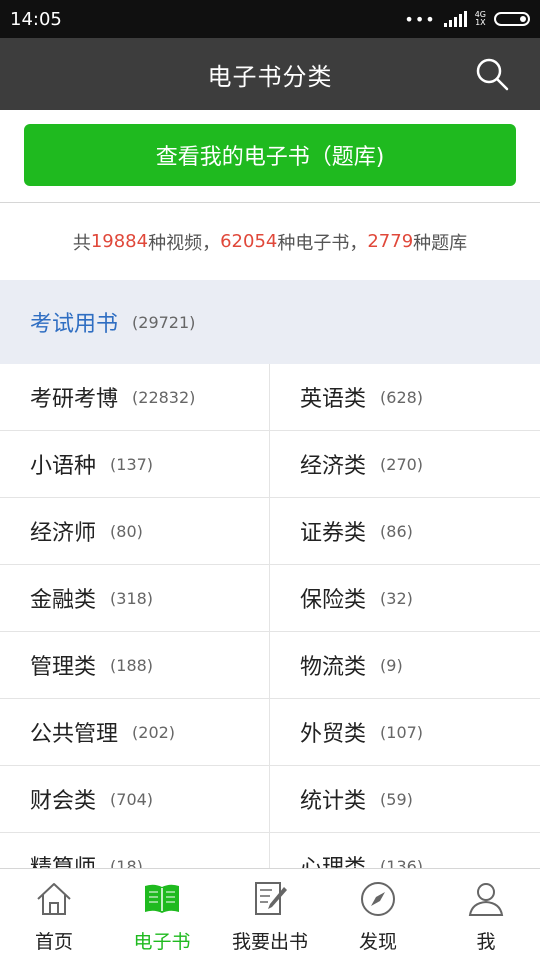 Image resolution: width=540 pixels, height=960 pixels. What do you see at coordinates (132, 598) in the screenshot?
I see `category-count: (318)` at bounding box center [132, 598].